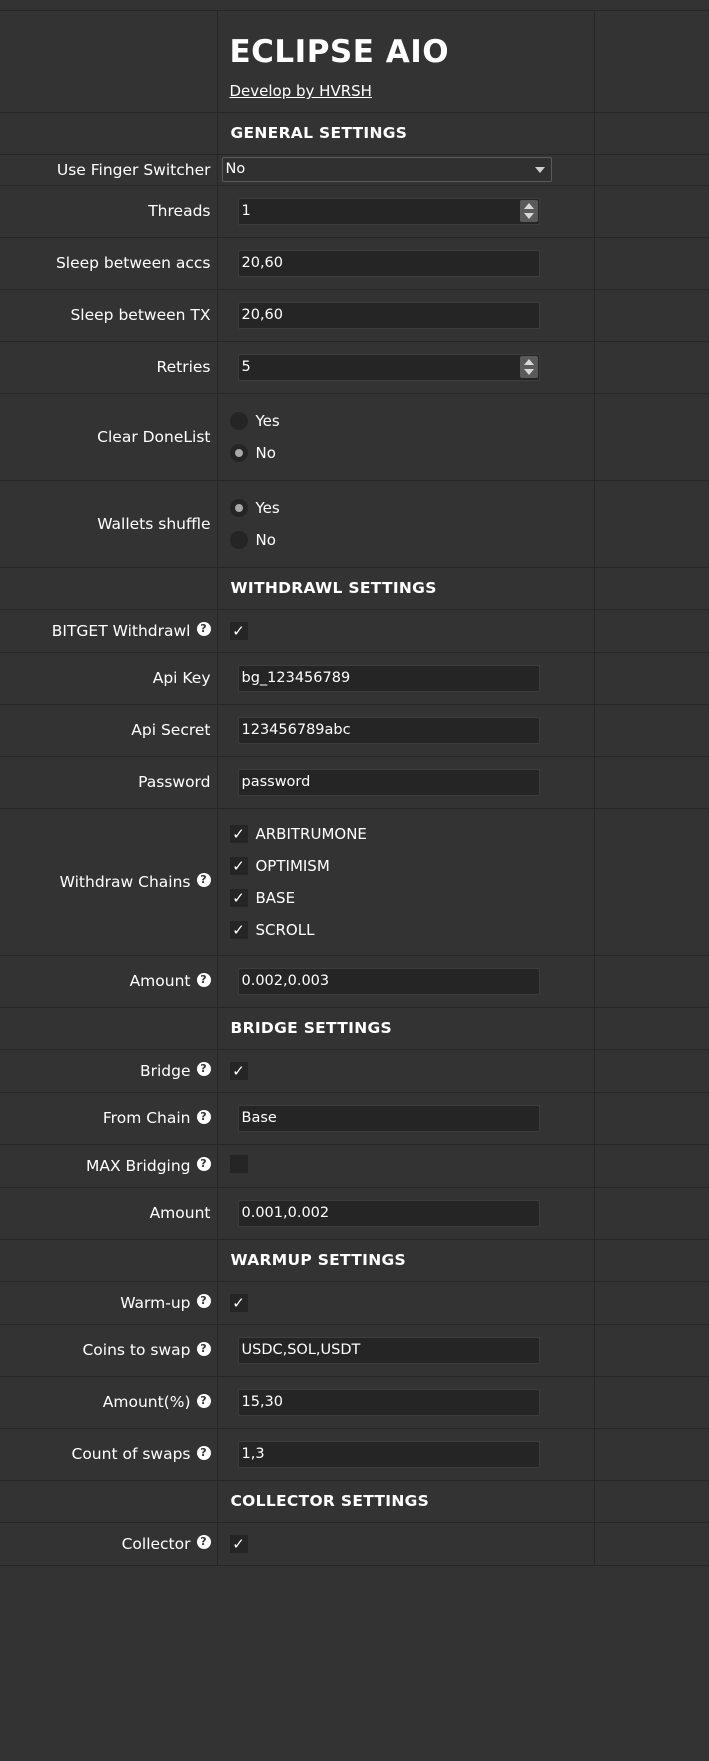 Image resolution: width=709 pixels, height=1761 pixels. Describe the element at coordinates (179, 211) in the screenshot. I see `field-label: Threads` at that location.